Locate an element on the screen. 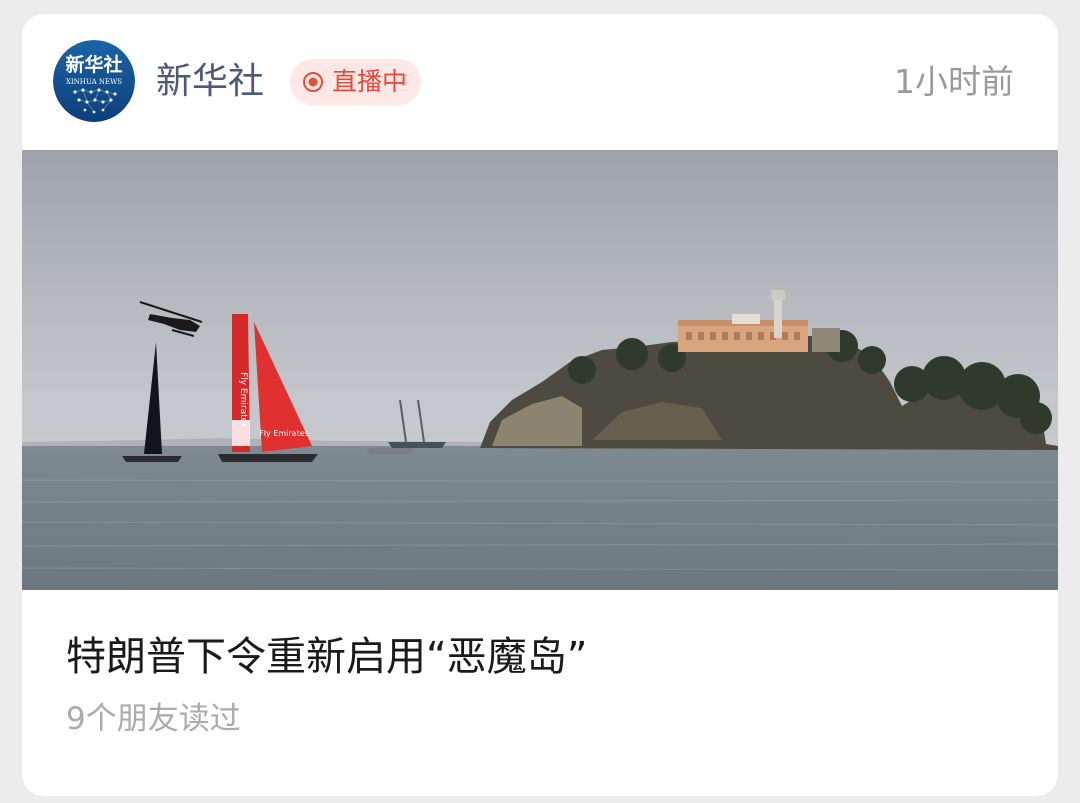 The height and width of the screenshot is (803, 1080). logo-subtext: XINHUA NEWS is located at coordinates (94, 82).